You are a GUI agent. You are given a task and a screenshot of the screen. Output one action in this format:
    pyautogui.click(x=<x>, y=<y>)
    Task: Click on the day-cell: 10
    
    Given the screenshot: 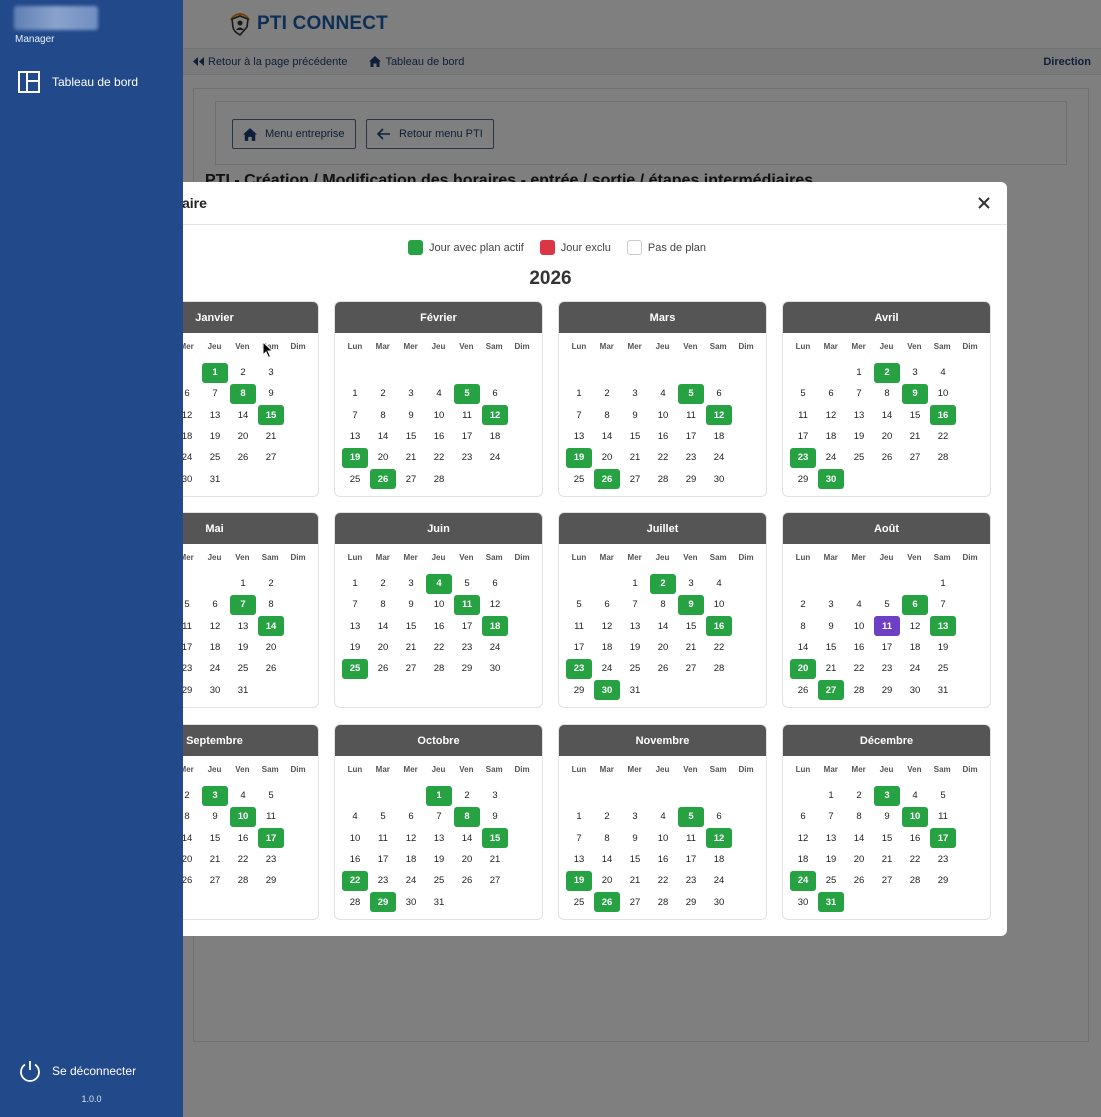 What is the action you would take?
    pyautogui.click(x=943, y=393)
    